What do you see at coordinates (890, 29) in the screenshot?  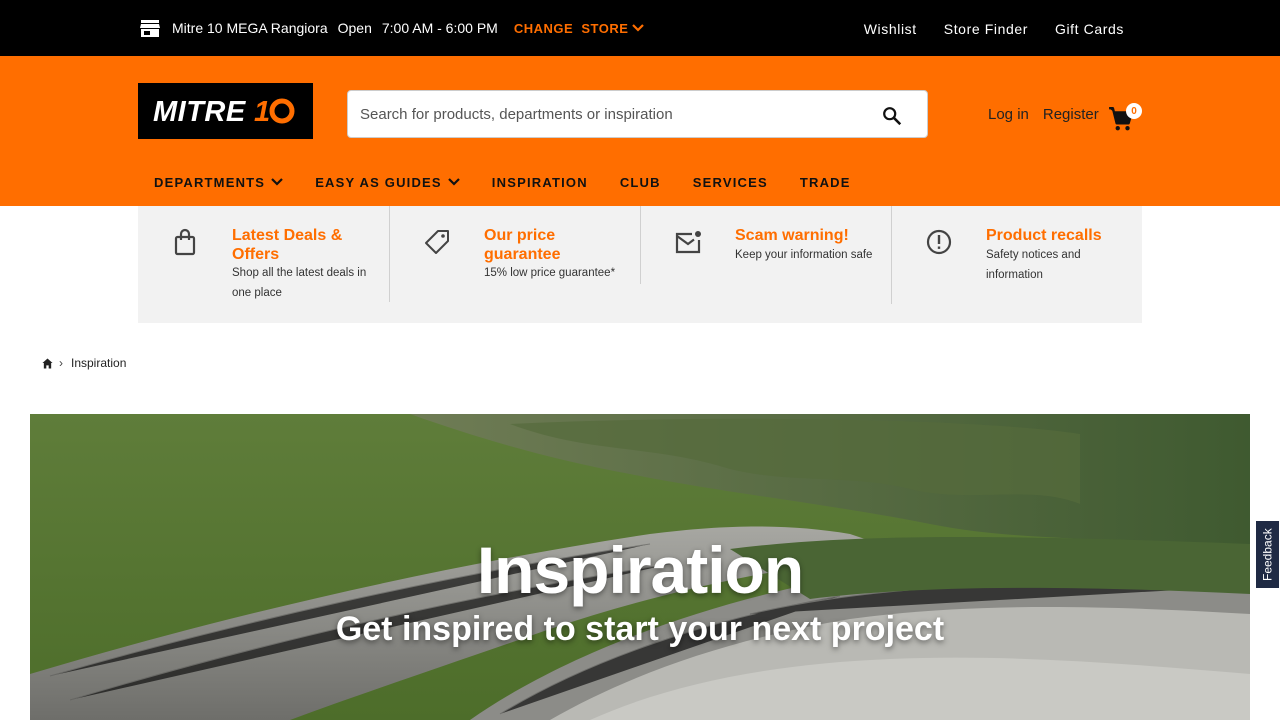 I see `wishlist-link: Wishlist` at bounding box center [890, 29].